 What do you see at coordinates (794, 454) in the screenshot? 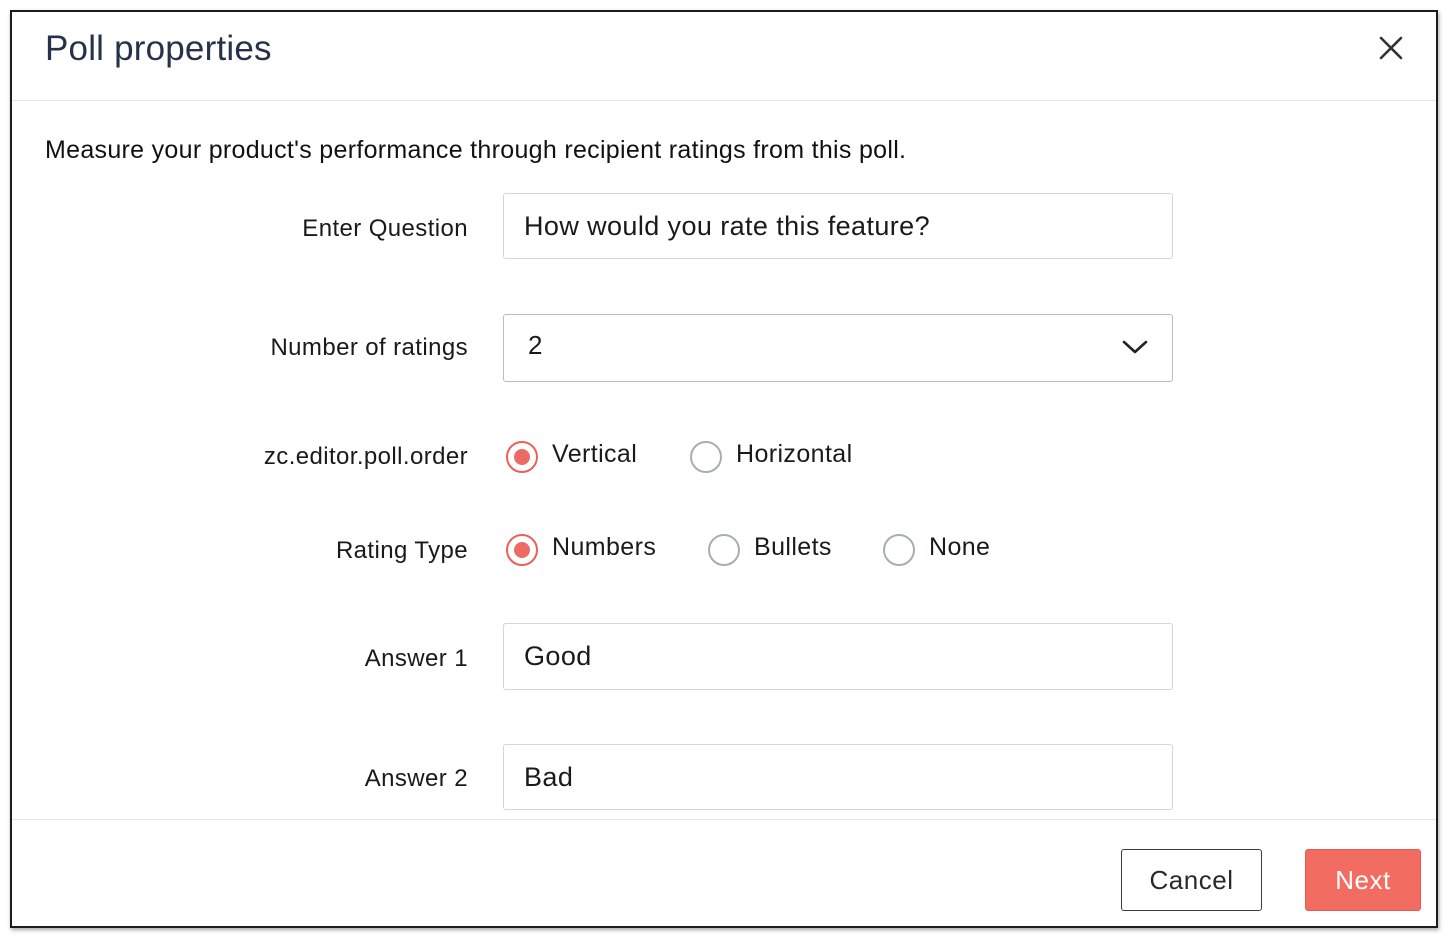
I see `order-option-label: Horizontal` at bounding box center [794, 454].